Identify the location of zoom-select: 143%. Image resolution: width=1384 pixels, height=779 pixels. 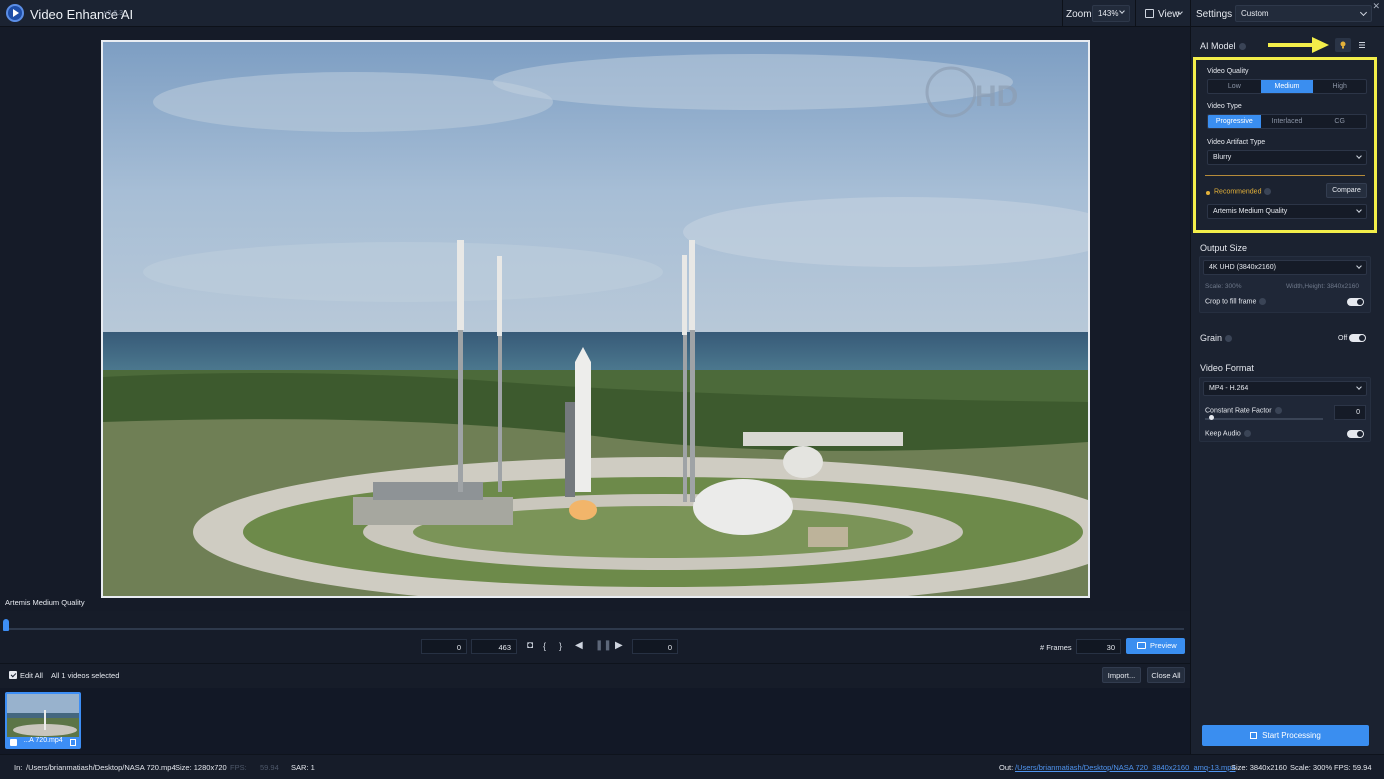
(1111, 13).